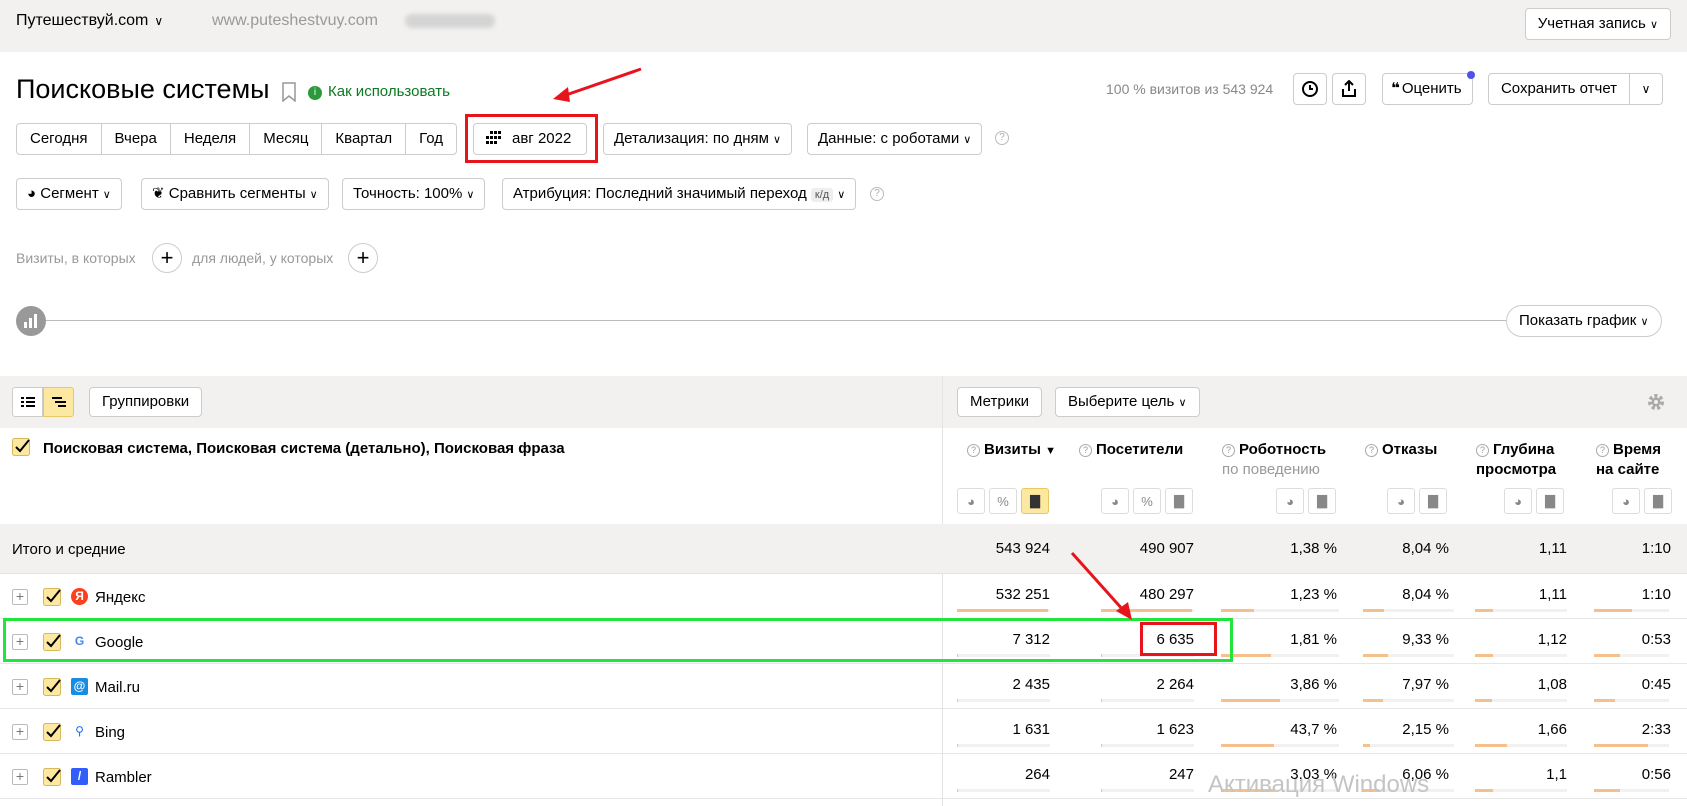  What do you see at coordinates (895, 139) in the screenshot?
I see `data-dropdown: Данные: с роботами ∨` at bounding box center [895, 139].